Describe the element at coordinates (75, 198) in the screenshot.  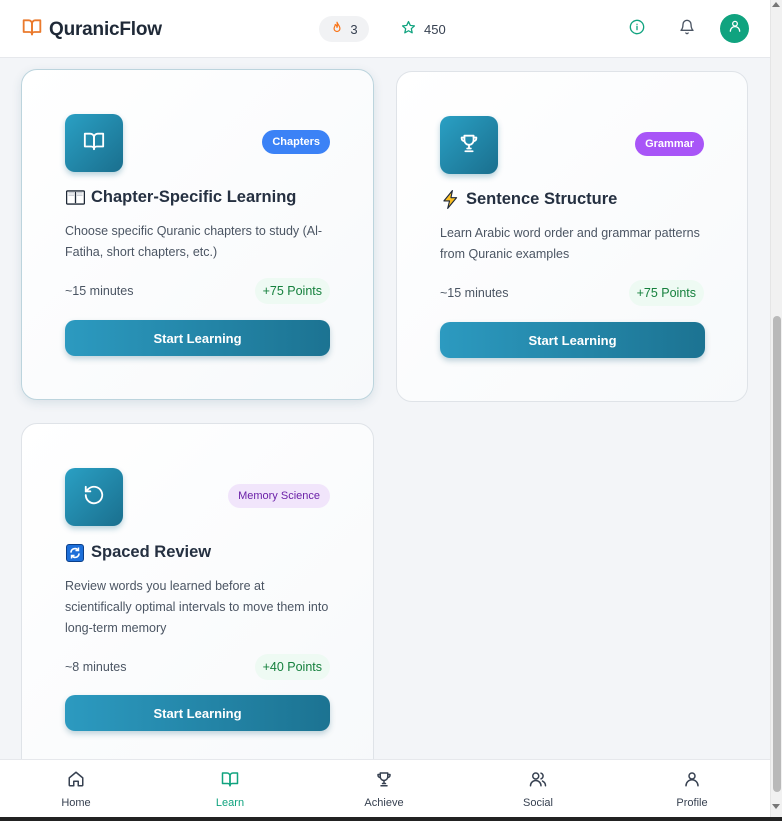
I see `open-book-emoji` at that location.